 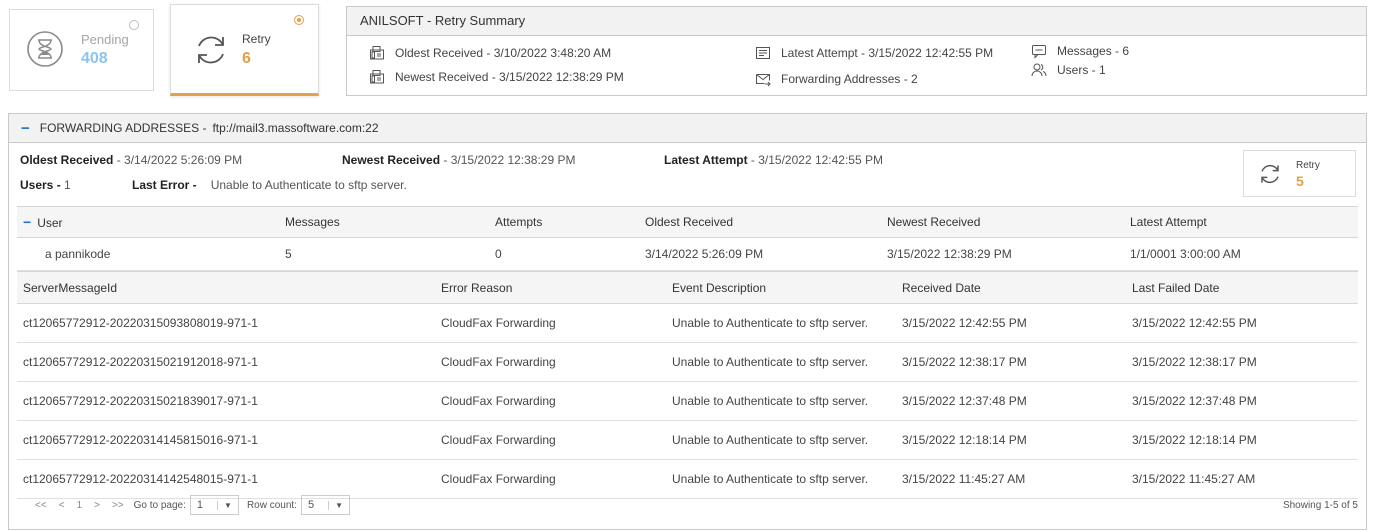 What do you see at coordinates (134, 25) in the screenshot?
I see `pending-radio` at bounding box center [134, 25].